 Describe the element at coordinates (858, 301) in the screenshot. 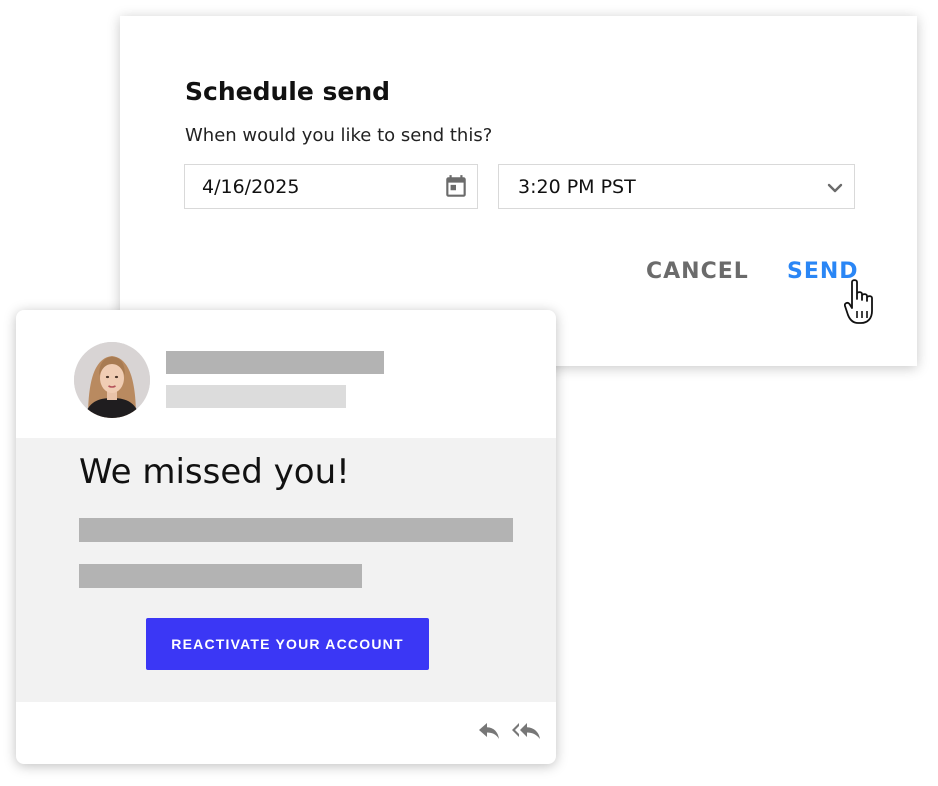

I see `hand-pointer-icon` at that location.